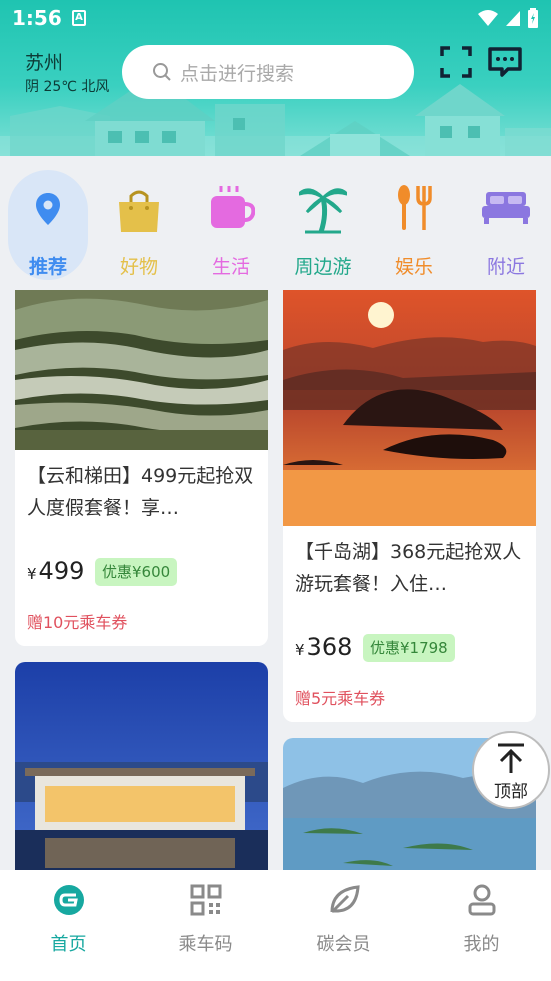 The image size is (551, 981). I want to click on tab-carbon-member: 碳会员, so click(343, 925).